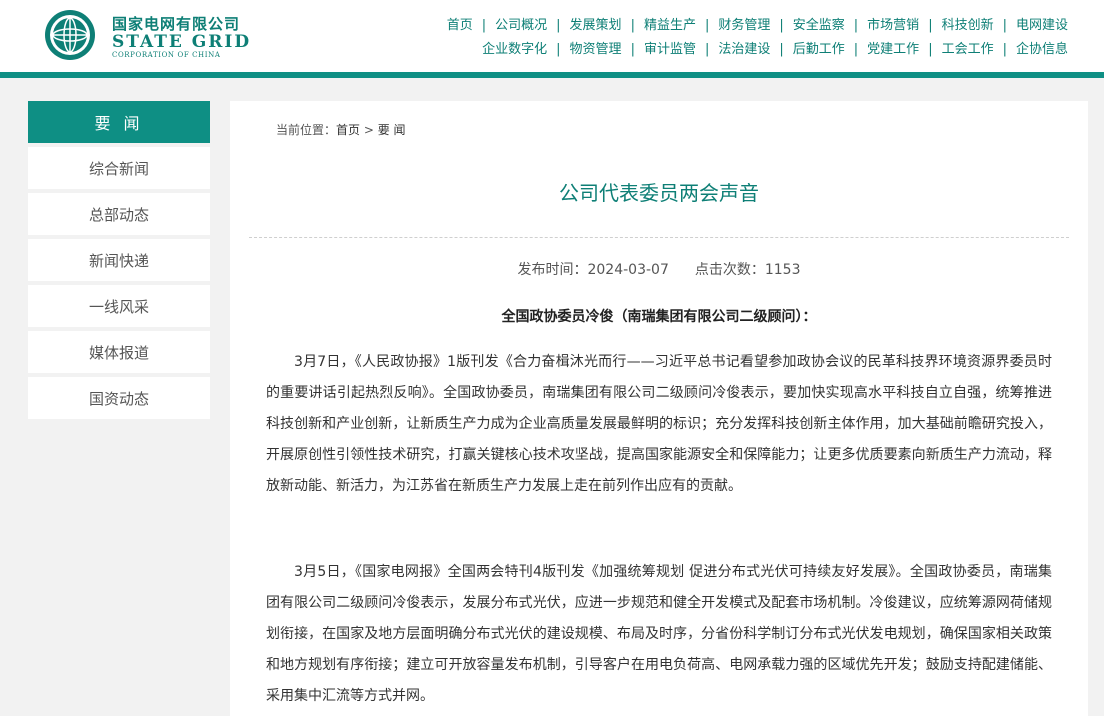  I want to click on brand-name-en-sub: CORPORATION OF CHINA, so click(166, 55).